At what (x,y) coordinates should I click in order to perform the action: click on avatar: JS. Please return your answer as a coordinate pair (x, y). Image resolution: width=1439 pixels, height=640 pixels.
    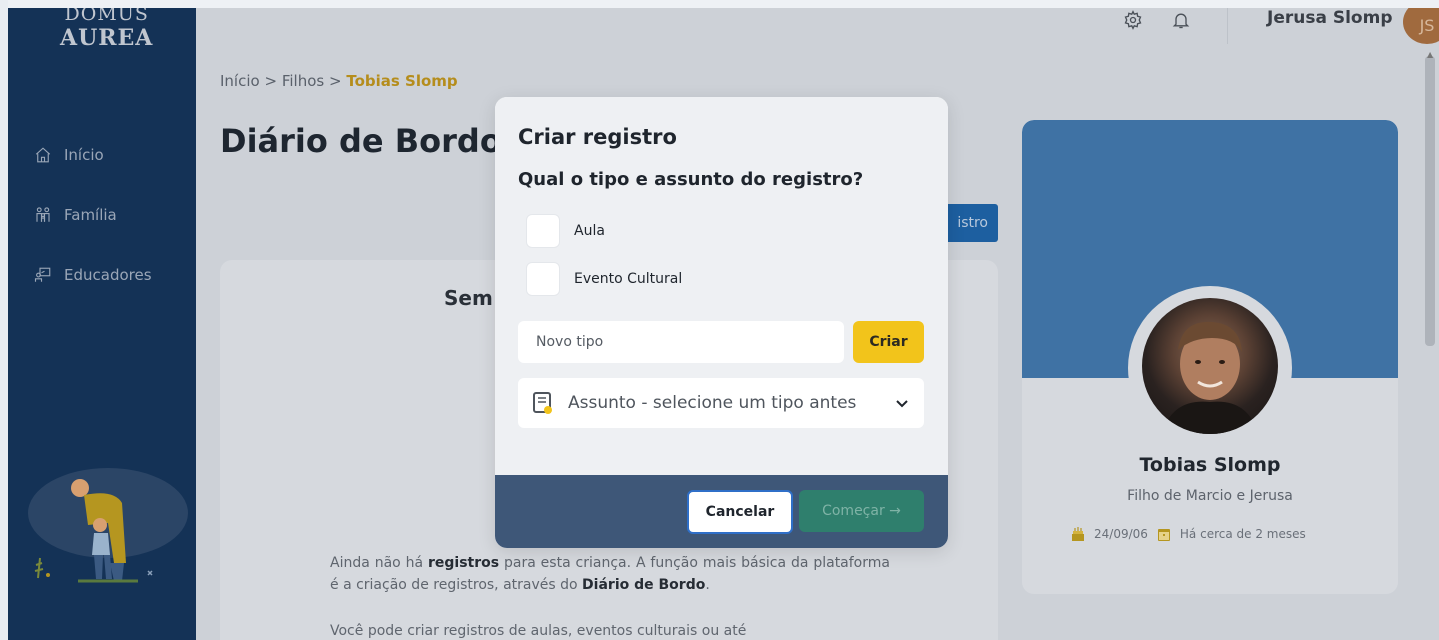
    Looking at the image, I should click on (1421, 26).